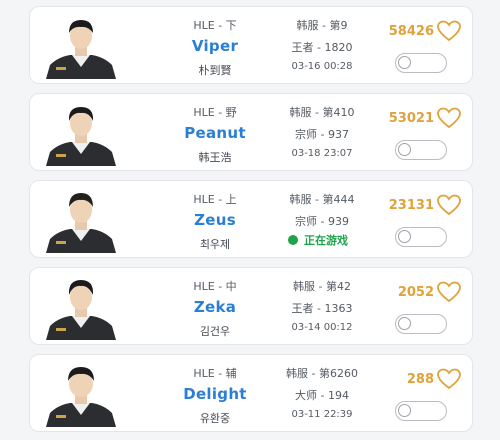 The height and width of the screenshot is (440, 500). Describe the element at coordinates (215, 112) in the screenshot. I see `team-position: HLE - 野` at that location.